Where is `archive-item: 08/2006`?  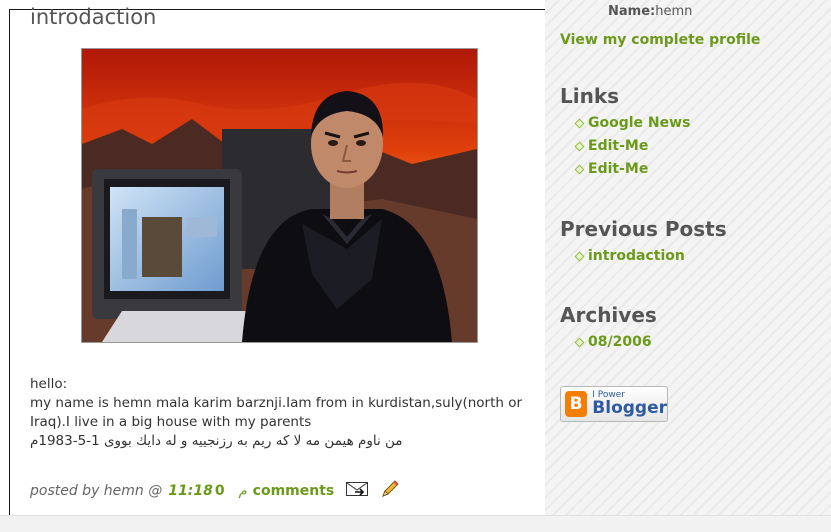
archive-item: 08/2006 is located at coordinates (613, 342).